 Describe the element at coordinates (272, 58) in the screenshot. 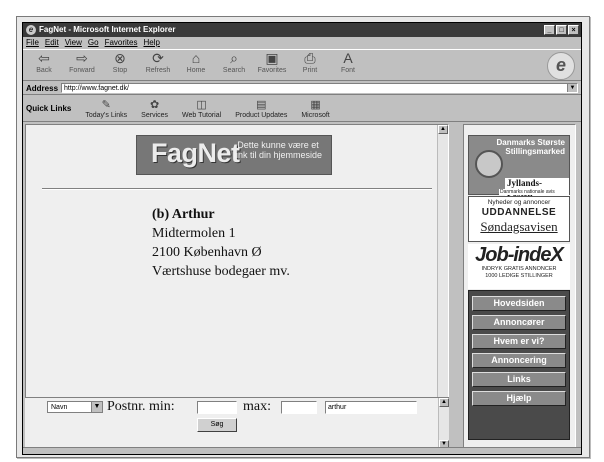

I see `favorites-icon: ▣` at that location.